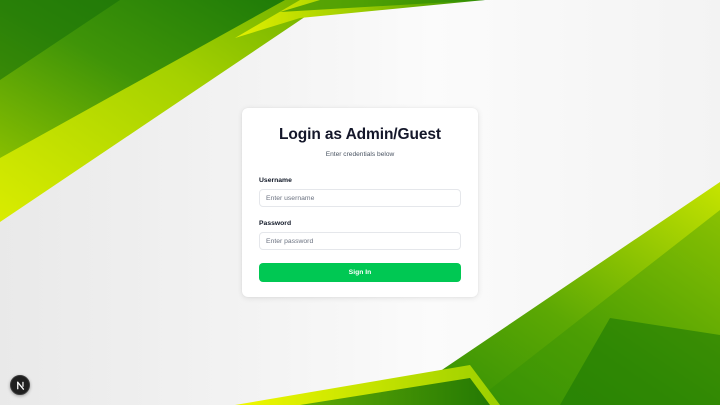 The height and width of the screenshot is (405, 720). What do you see at coordinates (360, 241) in the screenshot?
I see `password-input` at bounding box center [360, 241].